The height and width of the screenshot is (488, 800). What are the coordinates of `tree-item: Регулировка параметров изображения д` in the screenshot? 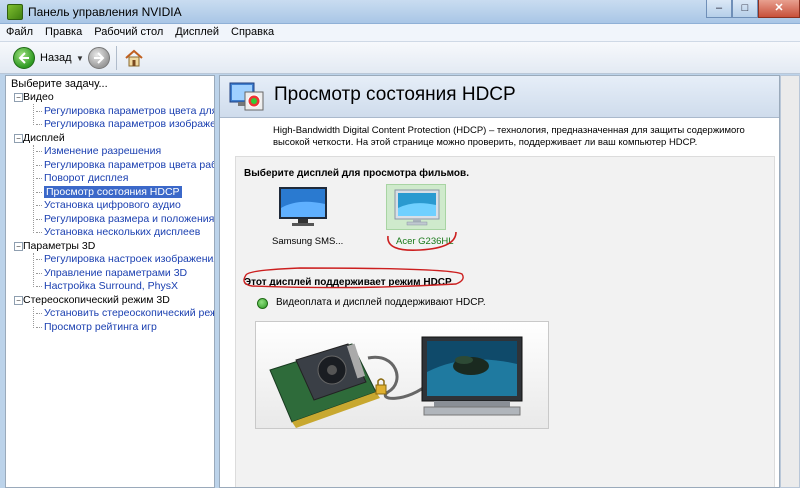 It's located at (112, 125).